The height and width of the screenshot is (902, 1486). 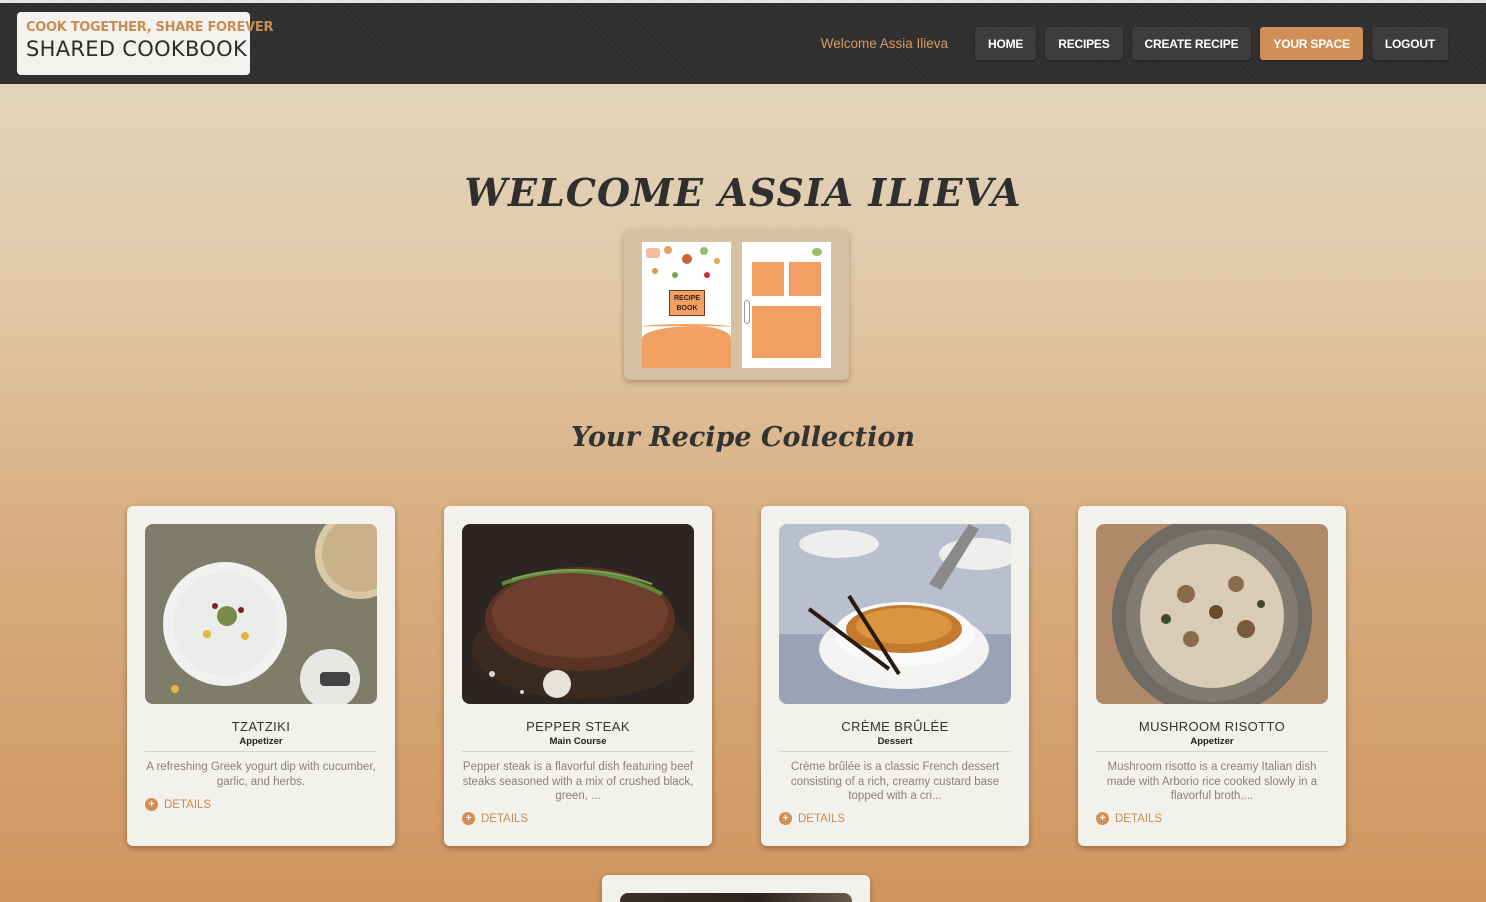 What do you see at coordinates (578, 741) in the screenshot?
I see `recipe-category: Main Course` at bounding box center [578, 741].